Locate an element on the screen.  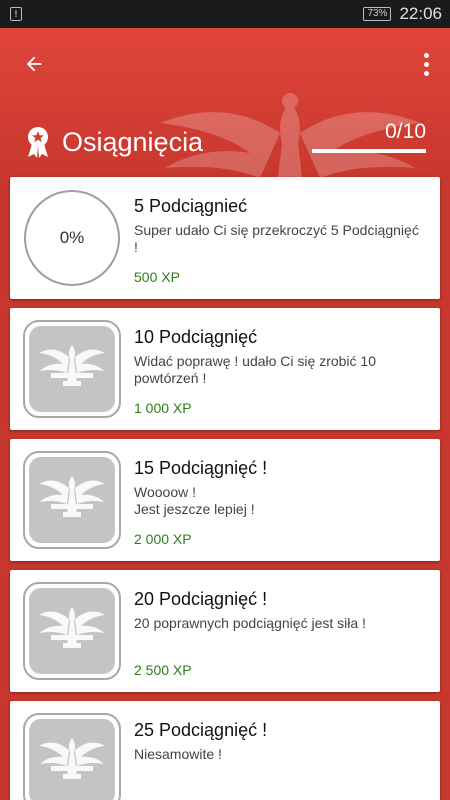
achievement-title: 5 Podciągnieć is located at coordinates (191, 206).